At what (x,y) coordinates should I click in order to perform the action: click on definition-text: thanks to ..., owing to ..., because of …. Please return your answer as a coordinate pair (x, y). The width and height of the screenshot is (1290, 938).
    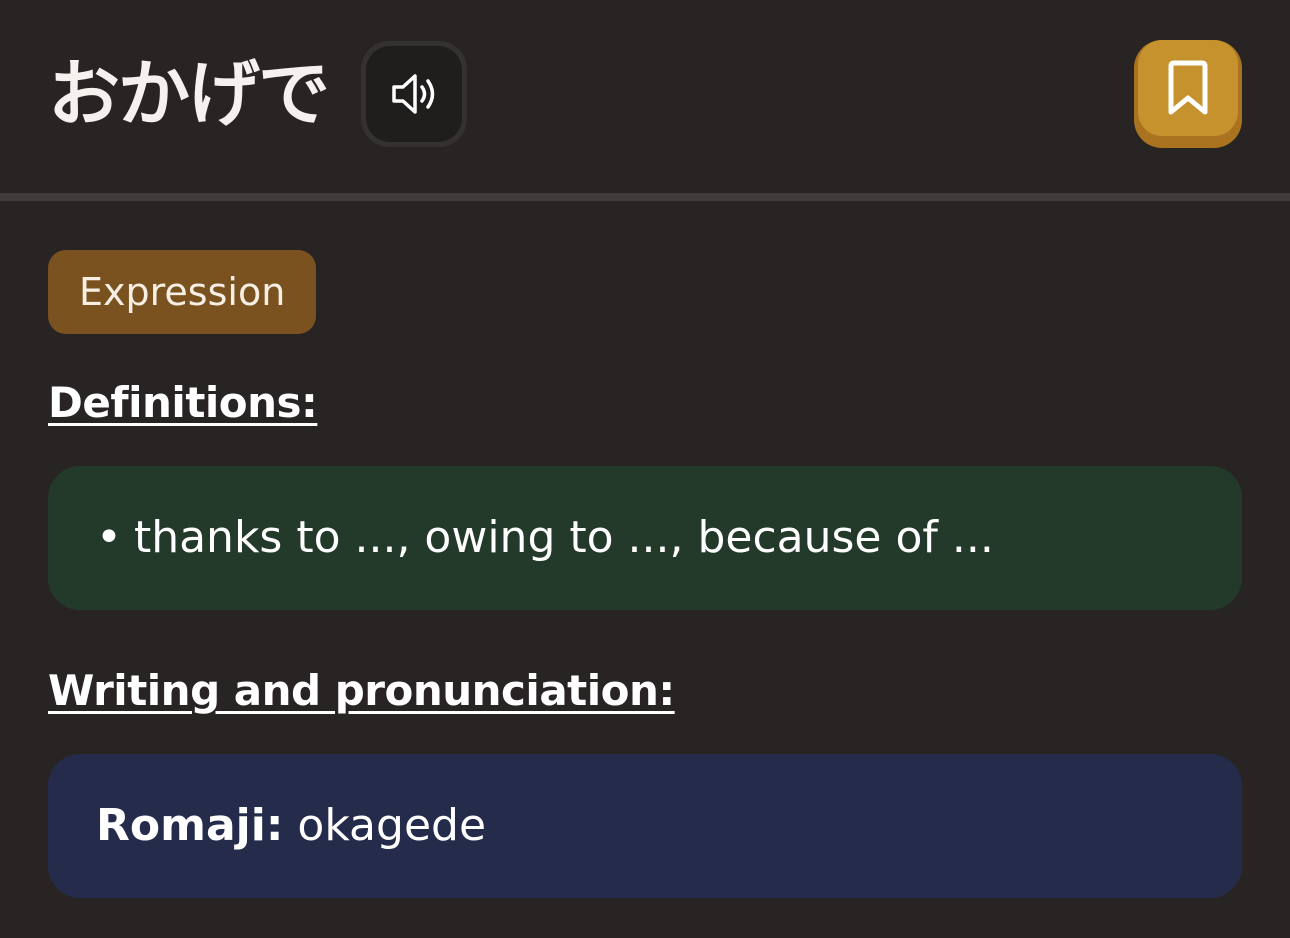
    Looking at the image, I should click on (563, 537).